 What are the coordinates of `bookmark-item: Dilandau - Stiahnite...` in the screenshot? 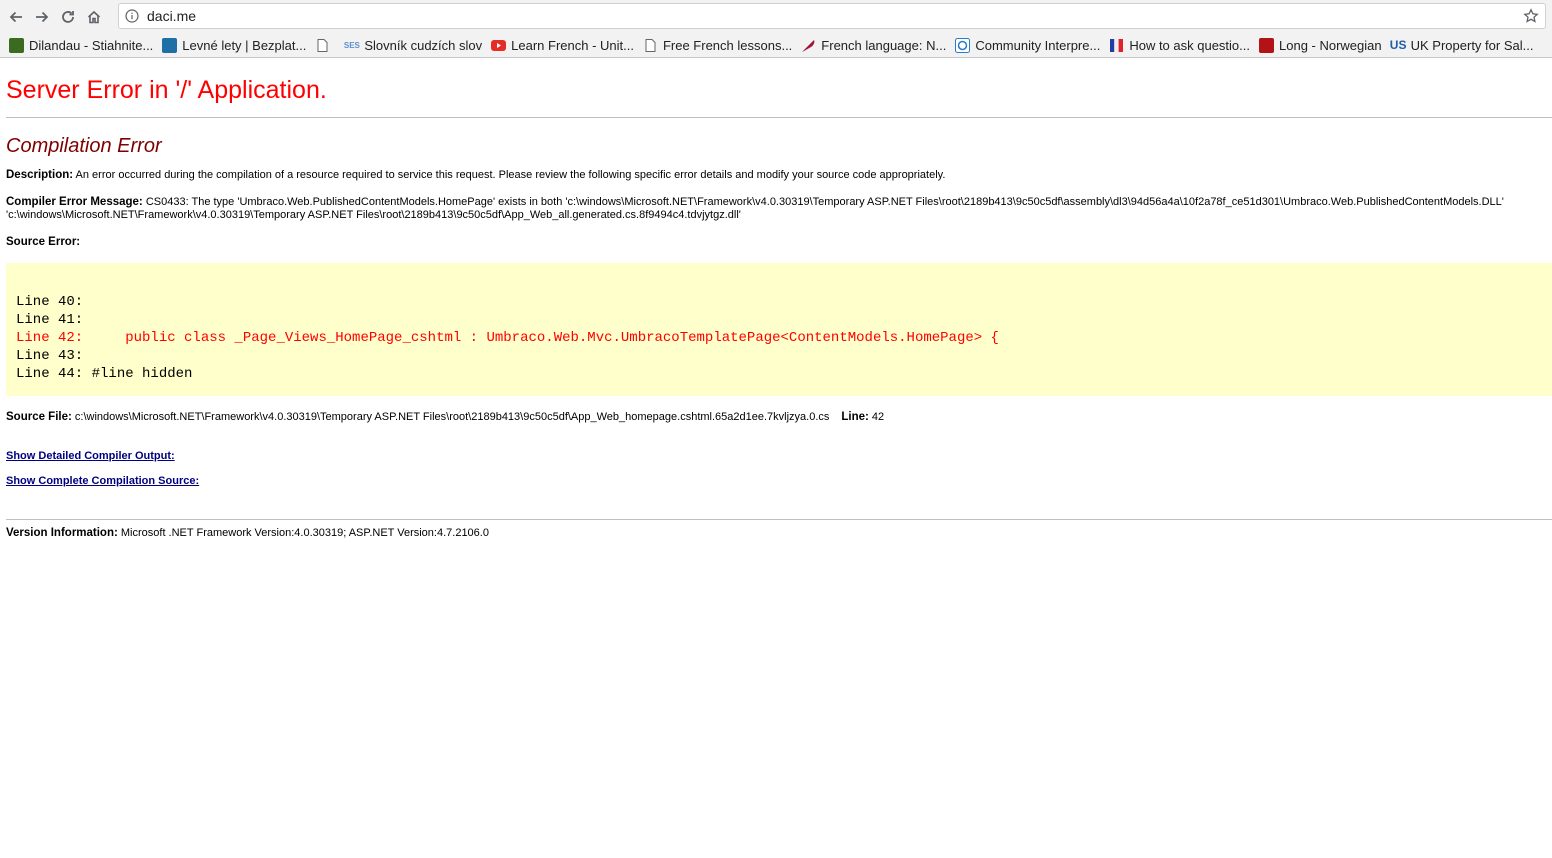 It's located at (81, 45).